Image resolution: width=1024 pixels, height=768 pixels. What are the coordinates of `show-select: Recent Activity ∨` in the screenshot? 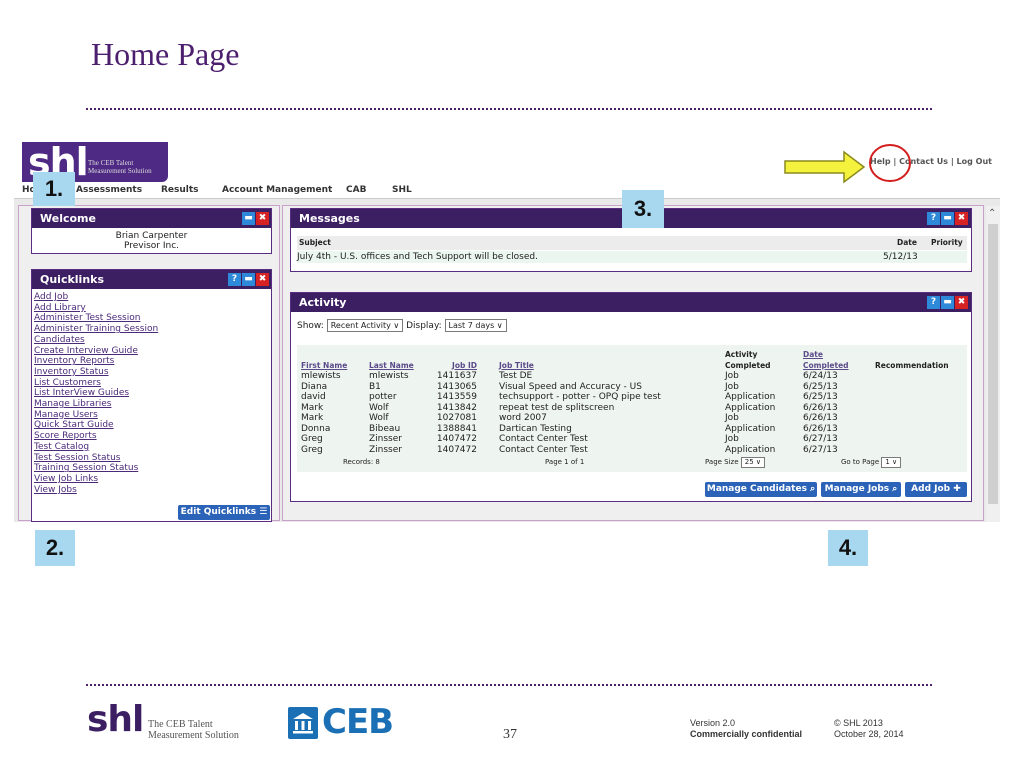 It's located at (365, 325).